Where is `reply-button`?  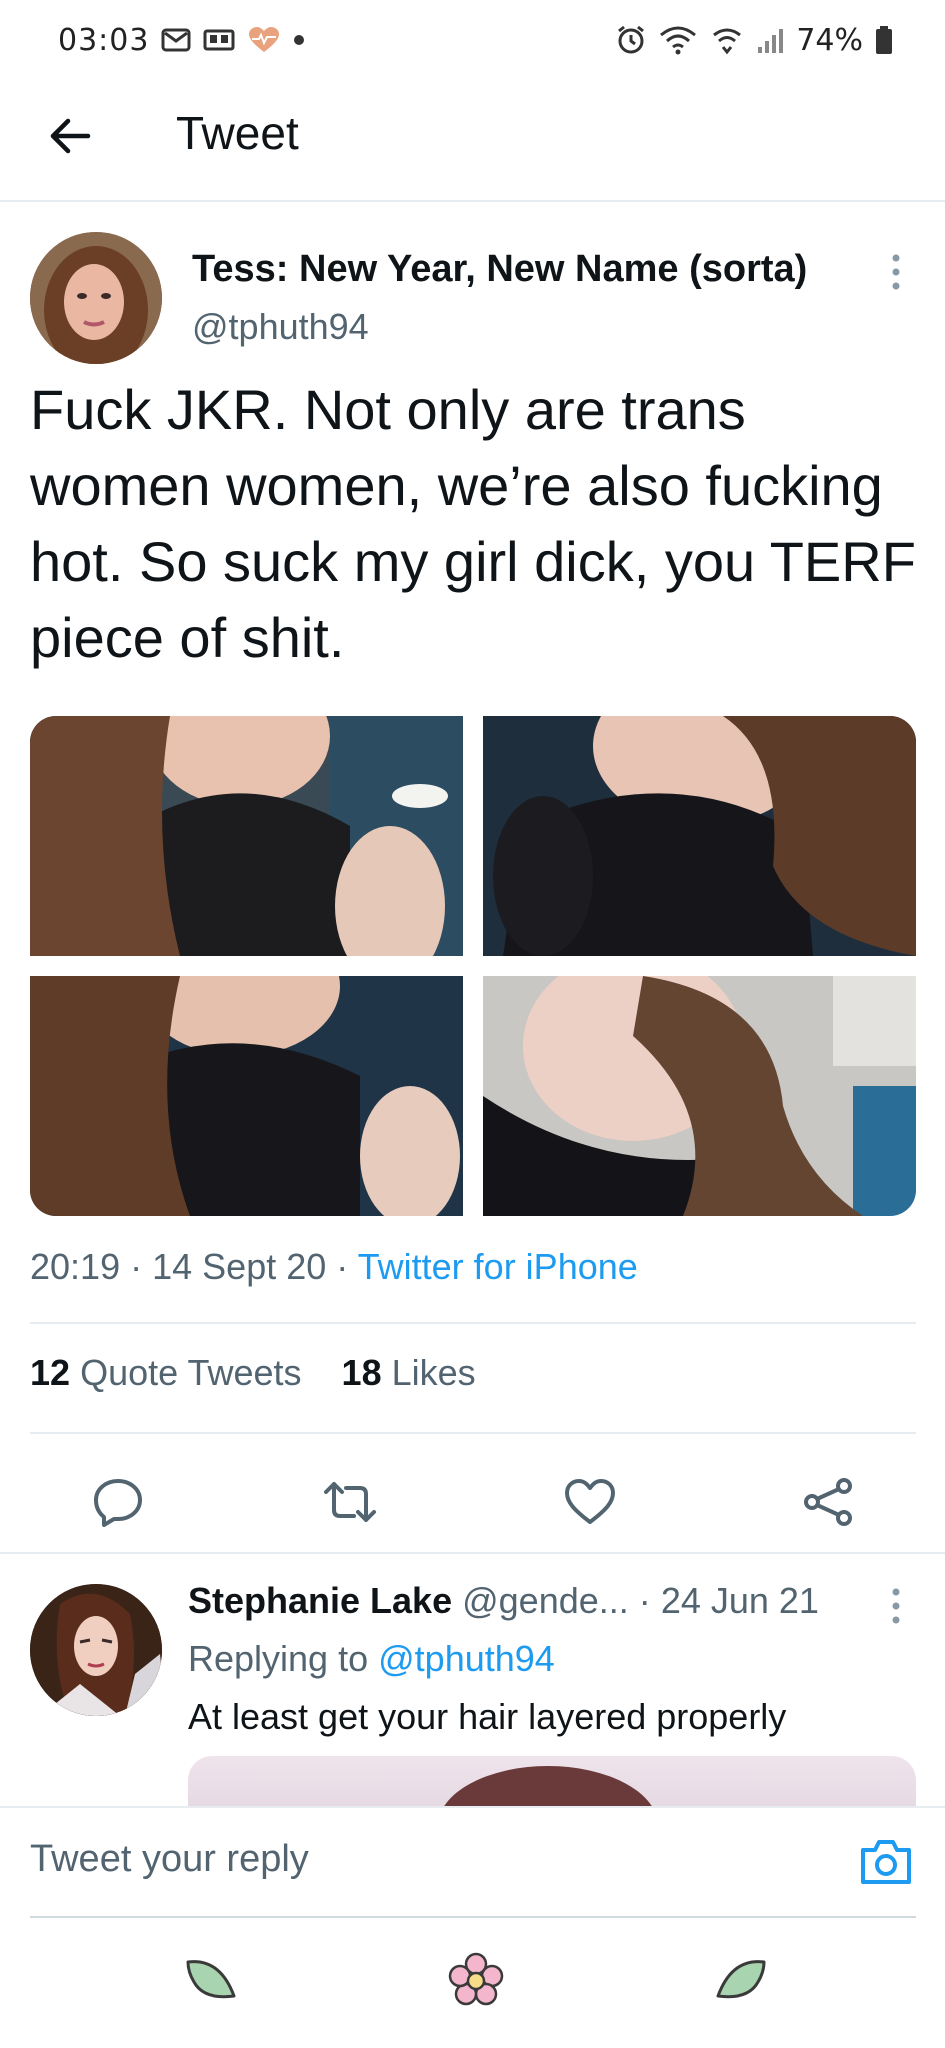
reply-button is located at coordinates (118, 1502).